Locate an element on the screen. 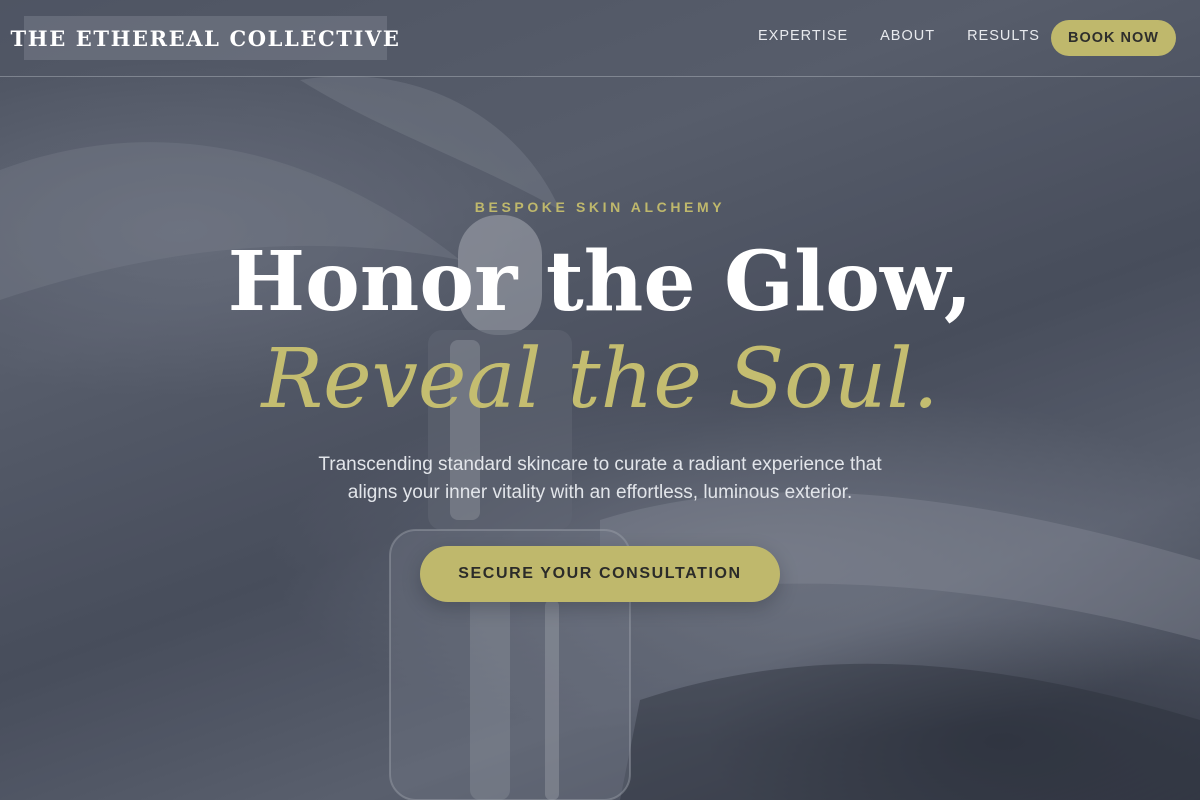 Image resolution: width=1200 pixels, height=800 pixels. site-logo: THE ETHEREAL COLLECTIVE is located at coordinates (205, 38).